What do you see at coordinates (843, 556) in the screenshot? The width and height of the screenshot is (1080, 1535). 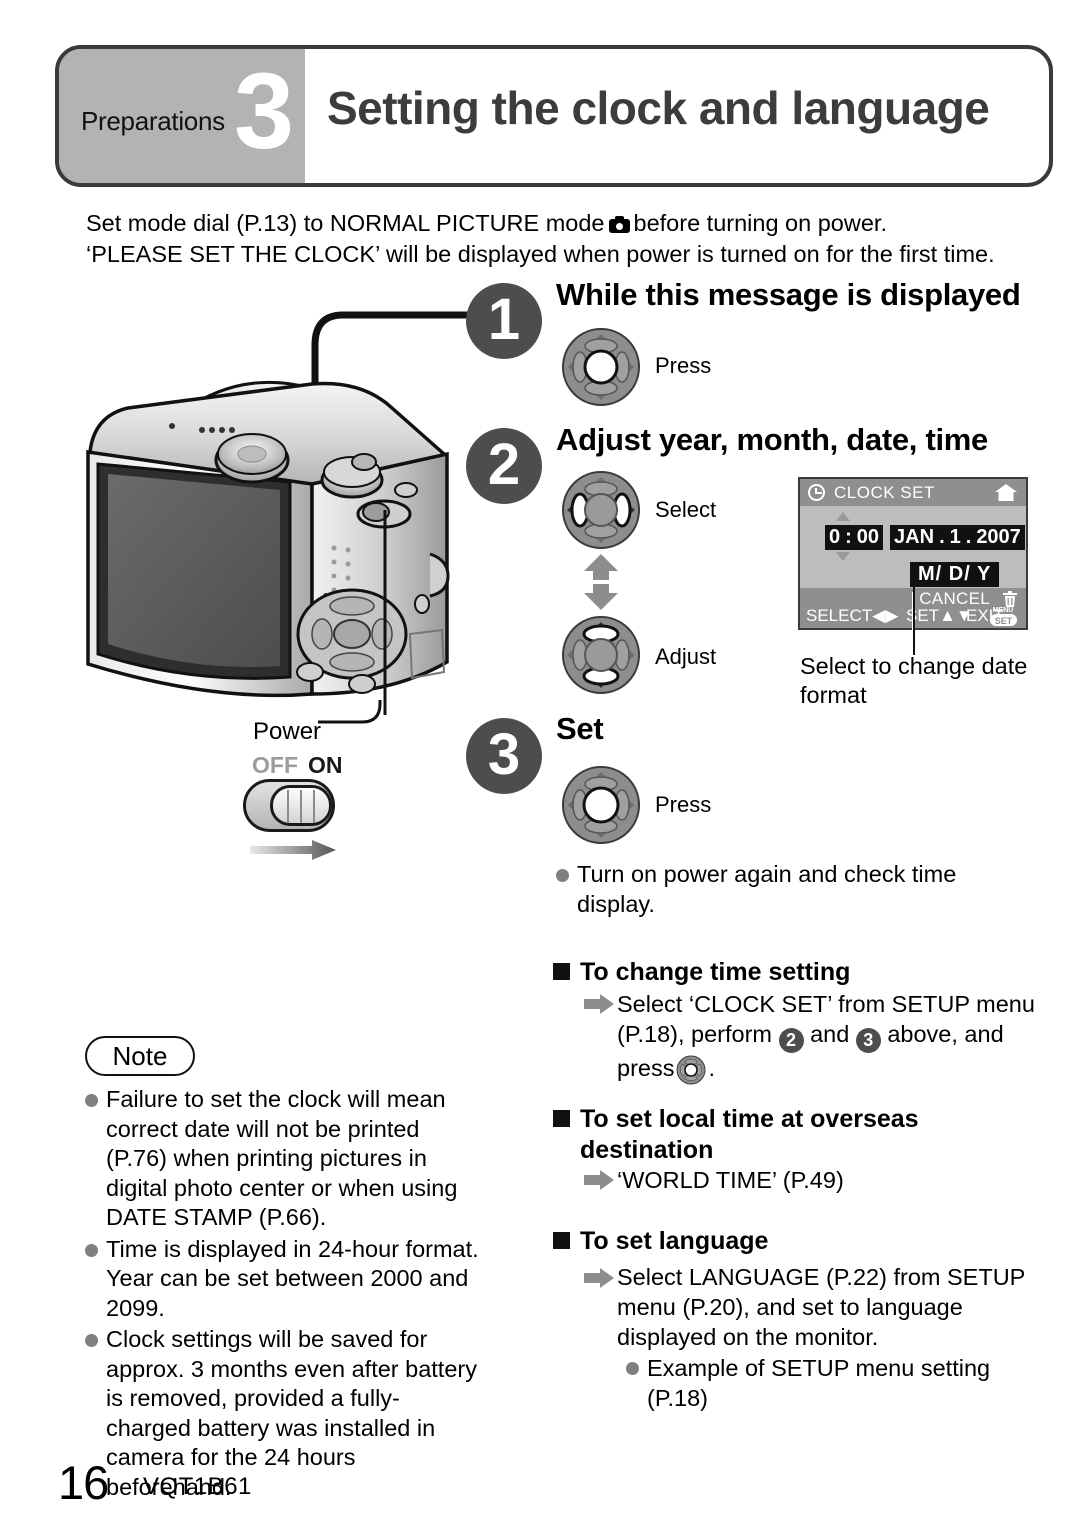 I see `down-arrow-icon` at bounding box center [843, 556].